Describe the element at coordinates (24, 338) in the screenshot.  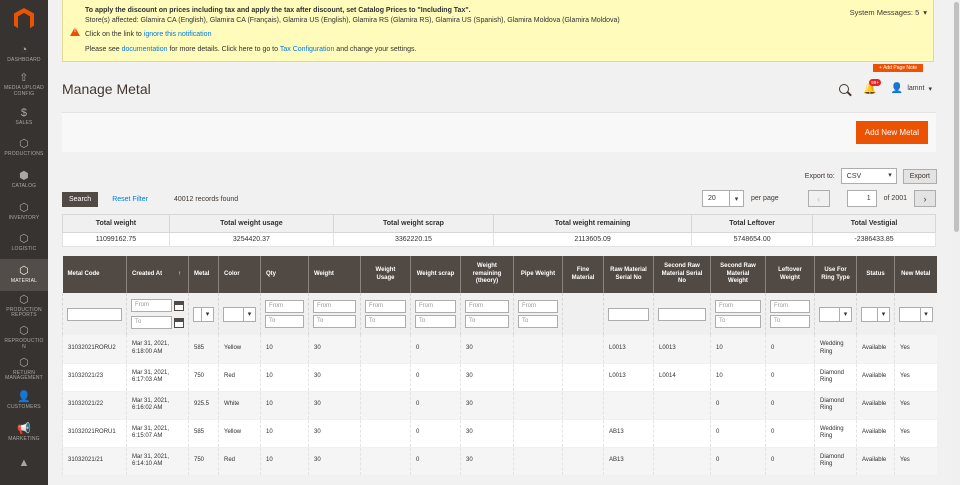
I see `sidebar-item-reproductio-n: ⬡ REPRODUCTIO N` at that location.